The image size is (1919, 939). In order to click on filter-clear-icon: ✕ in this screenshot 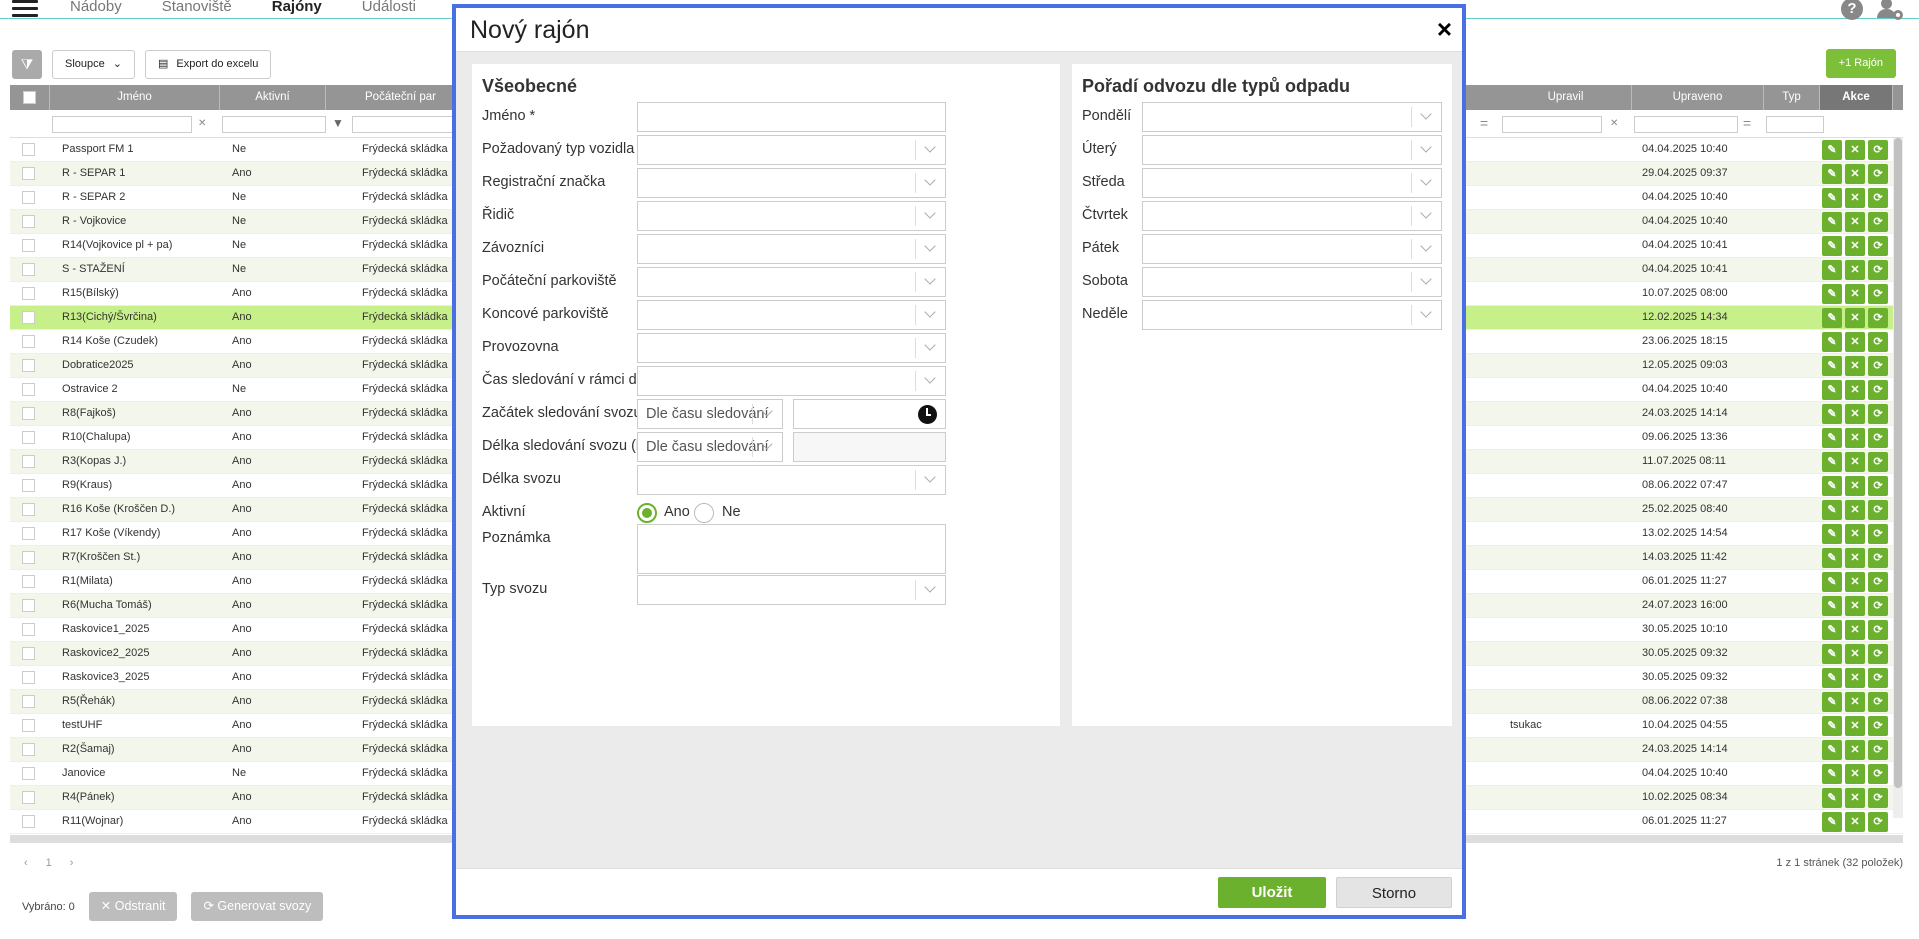, I will do `click(202, 123)`.